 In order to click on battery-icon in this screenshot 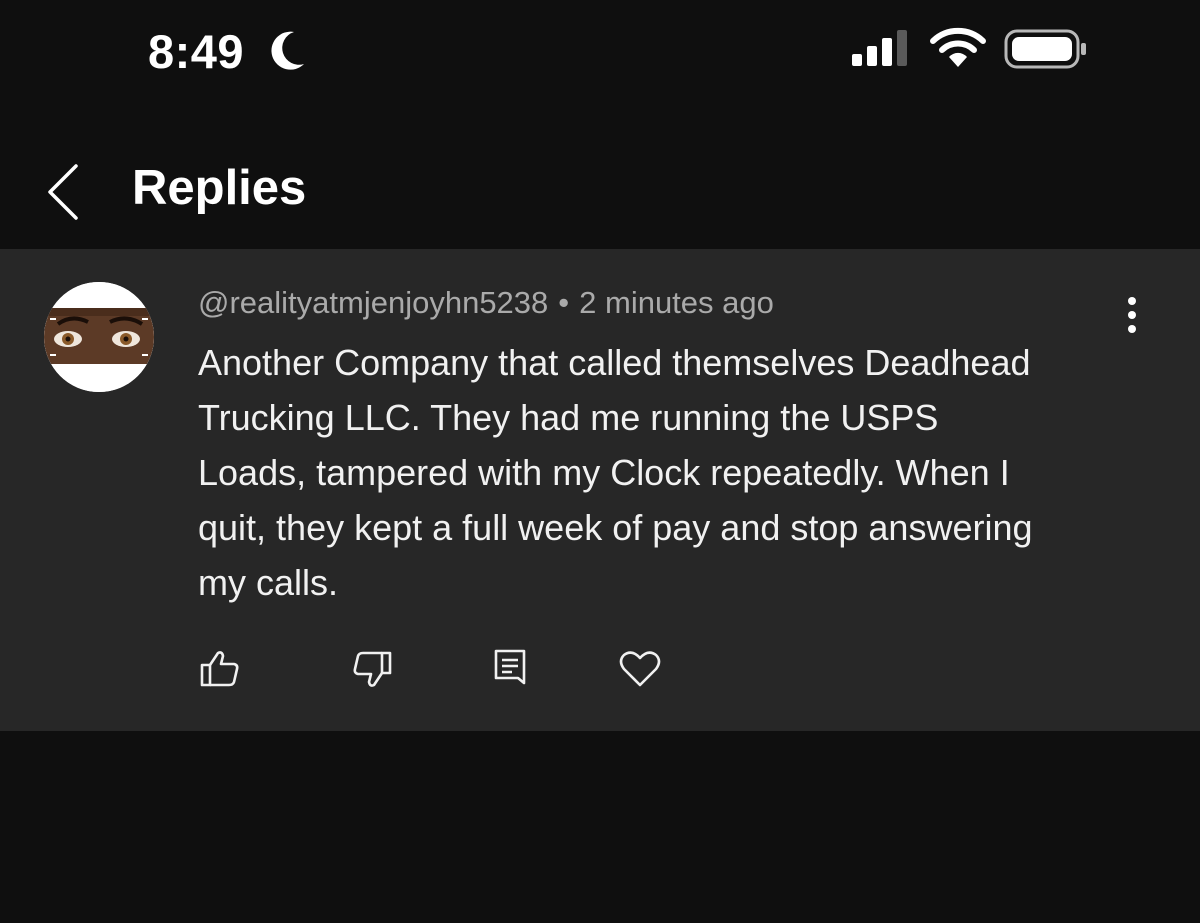, I will do `click(1045, 49)`.